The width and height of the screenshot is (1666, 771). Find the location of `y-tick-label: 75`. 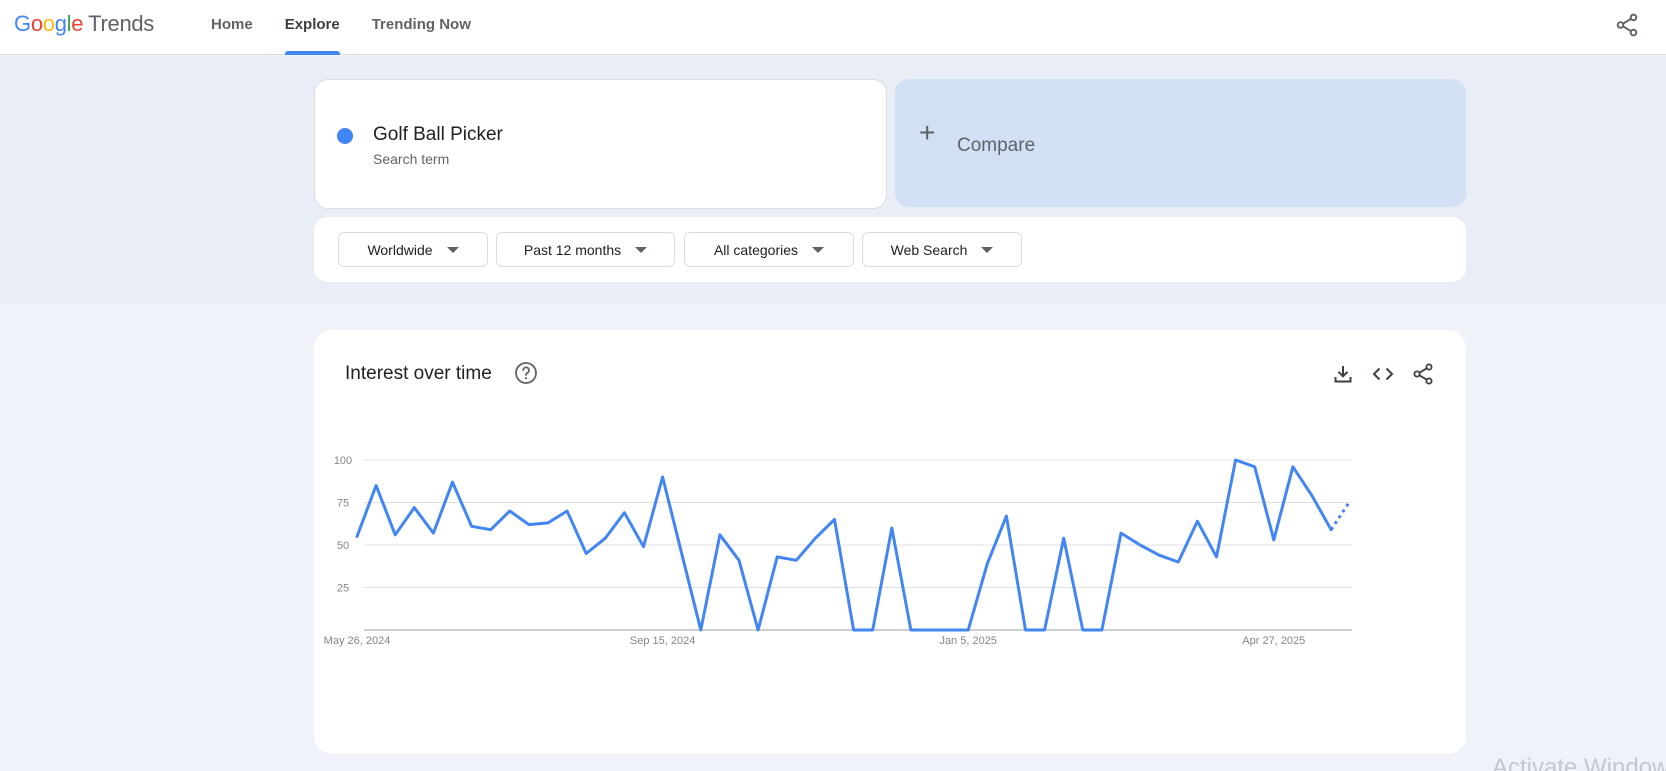

y-tick-label: 75 is located at coordinates (343, 504).